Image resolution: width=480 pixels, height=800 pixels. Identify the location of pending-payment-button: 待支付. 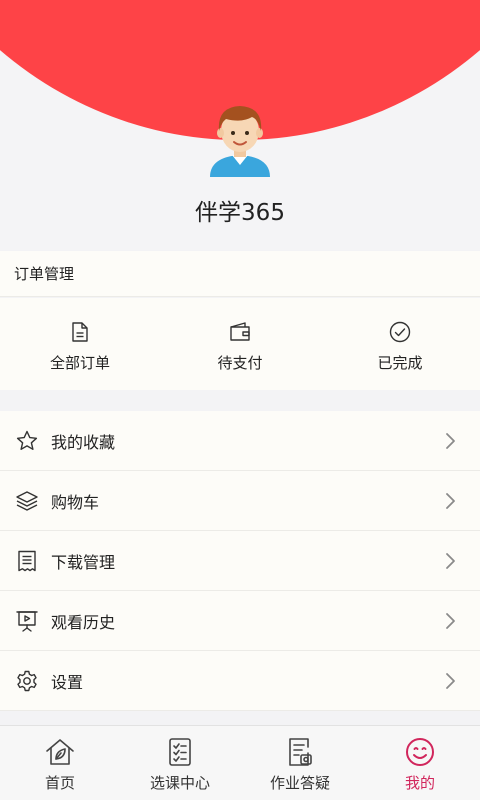
(240, 344).